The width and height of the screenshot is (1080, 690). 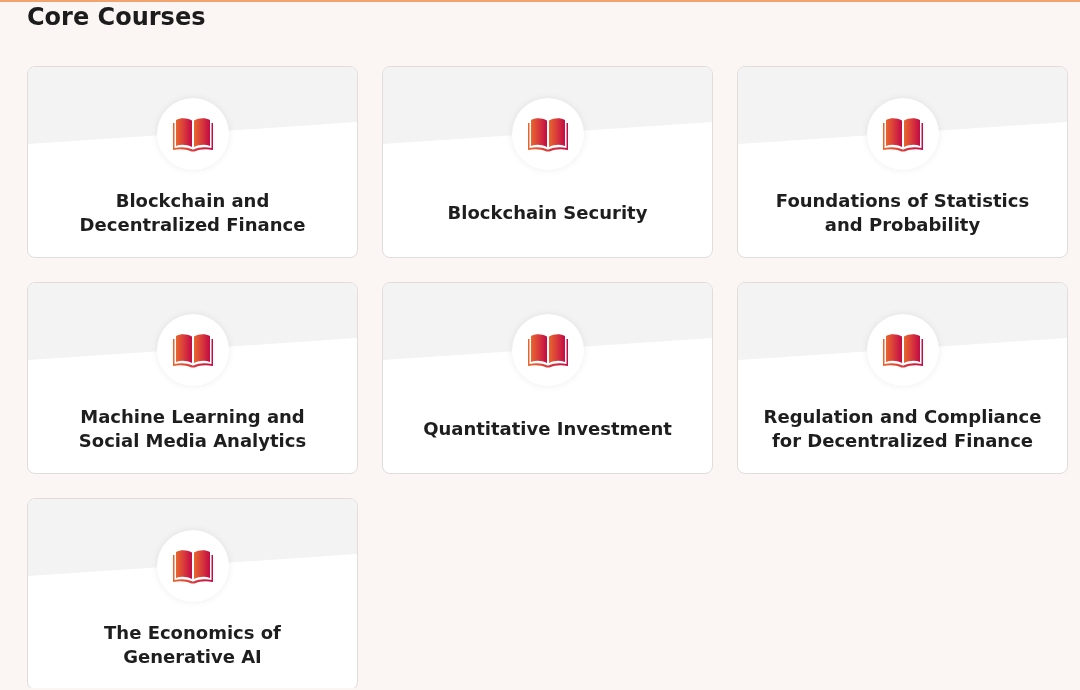 I want to click on course-card: The Economics of Generative AI, so click(x=192, y=593).